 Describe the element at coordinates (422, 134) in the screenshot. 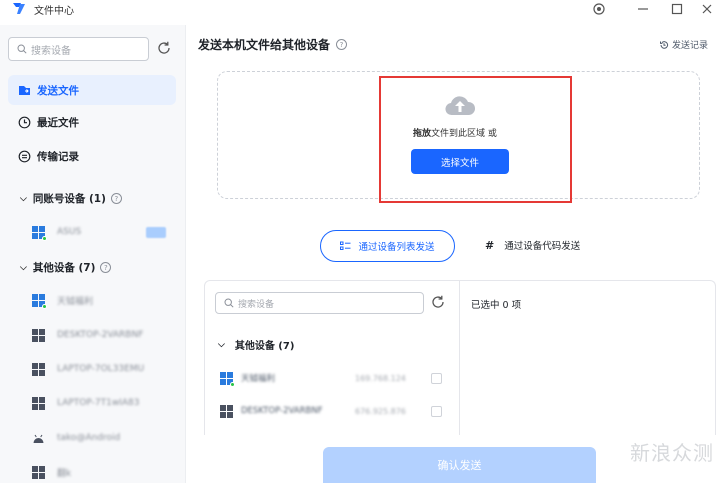

I see `drop-hint-bold: 拖放` at that location.